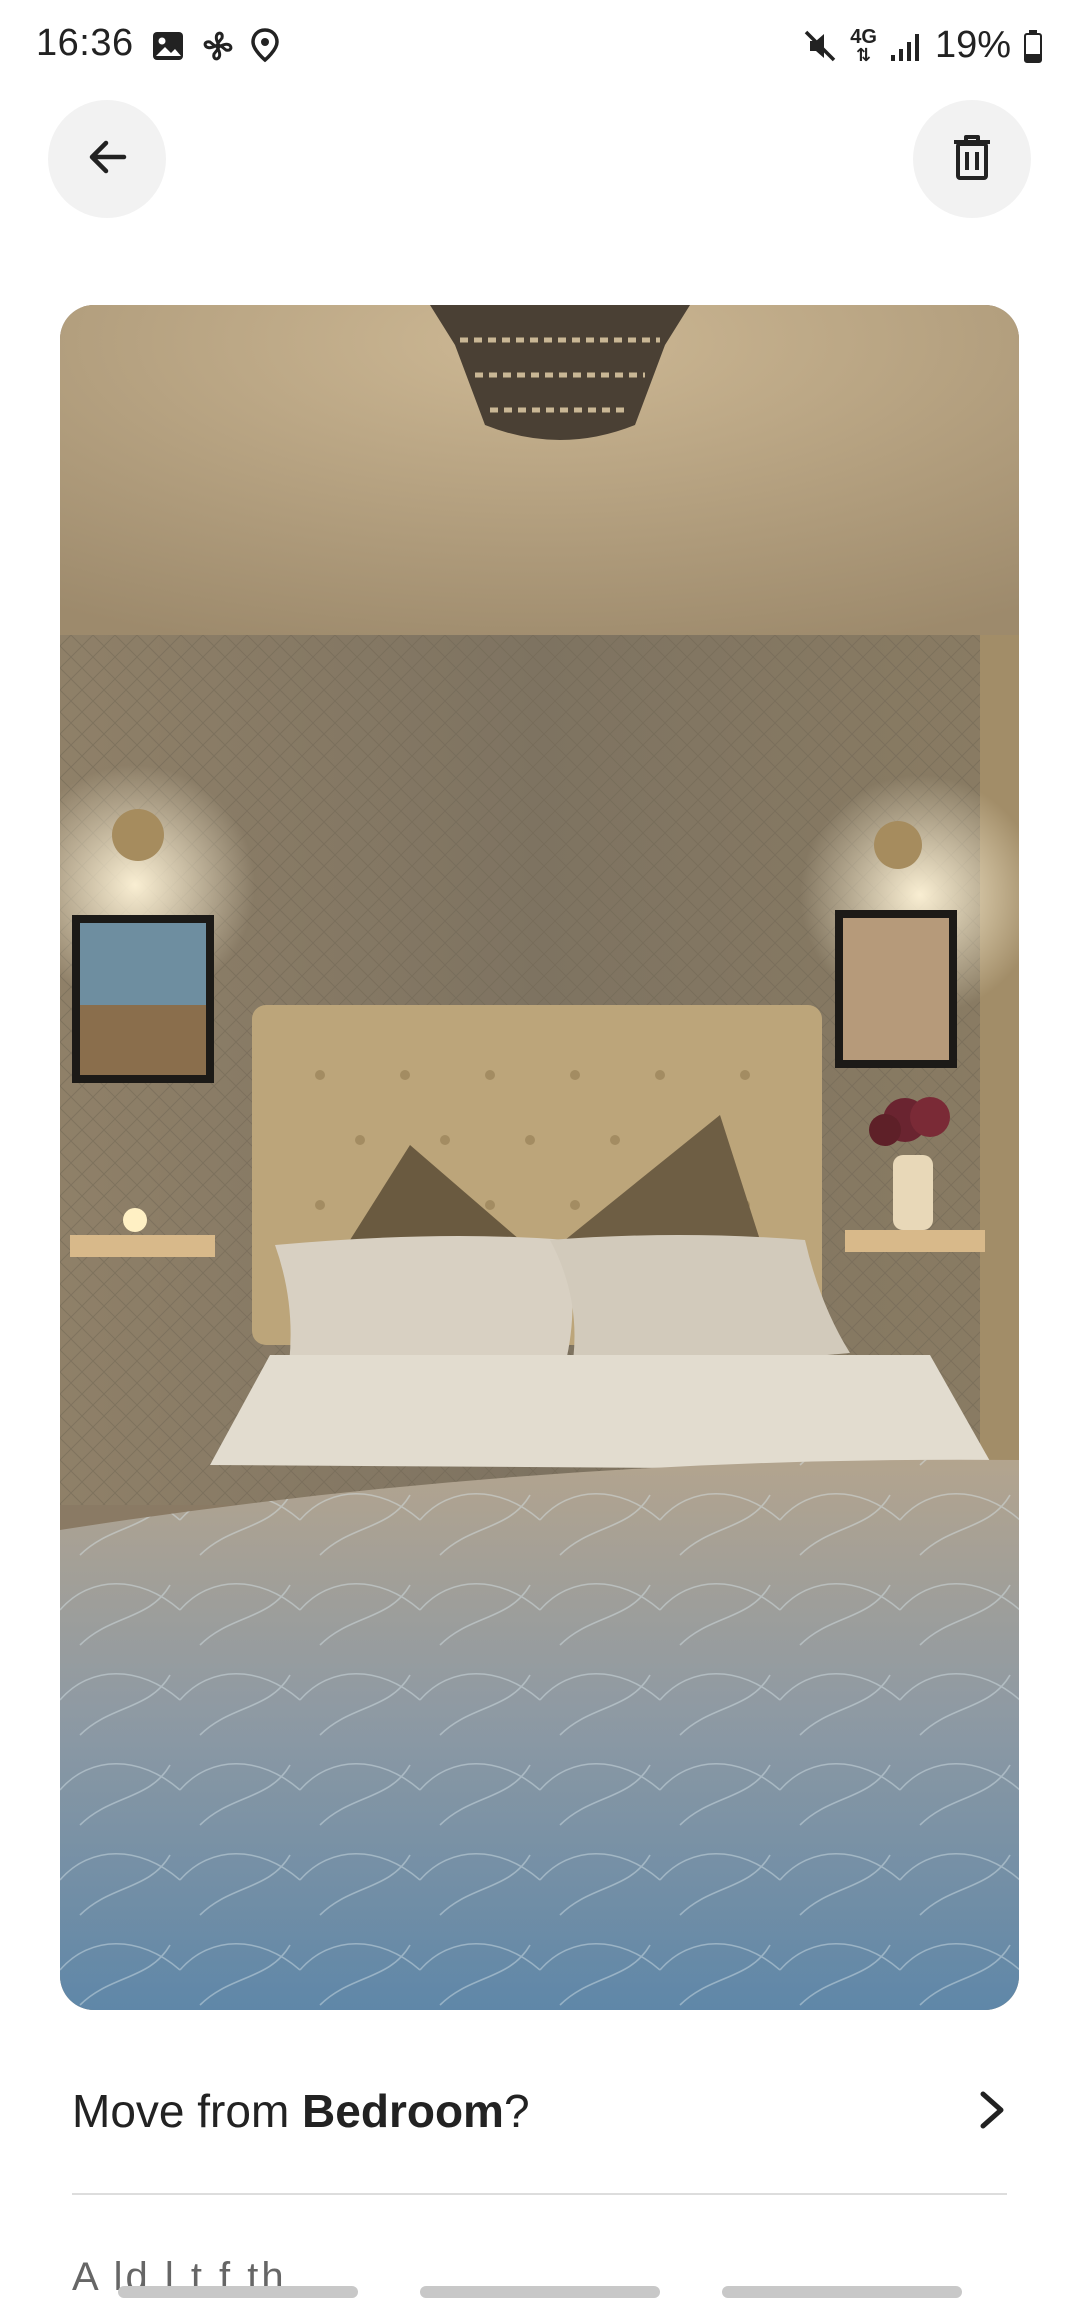 Image resolution: width=1079 pixels, height=2316 pixels. Describe the element at coordinates (539, 2115) in the screenshot. I see `move-from-room-row: Move from Bedroom?` at that location.